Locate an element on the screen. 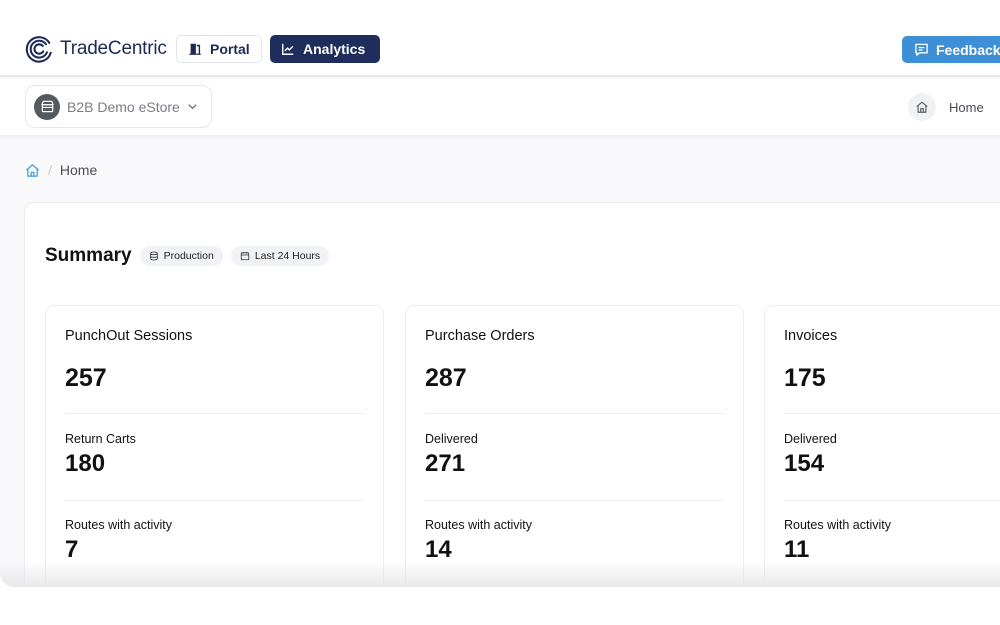 Image resolution: width=1000 pixels, height=625 pixels. breadcrumb-home-icon is located at coordinates (32, 170).